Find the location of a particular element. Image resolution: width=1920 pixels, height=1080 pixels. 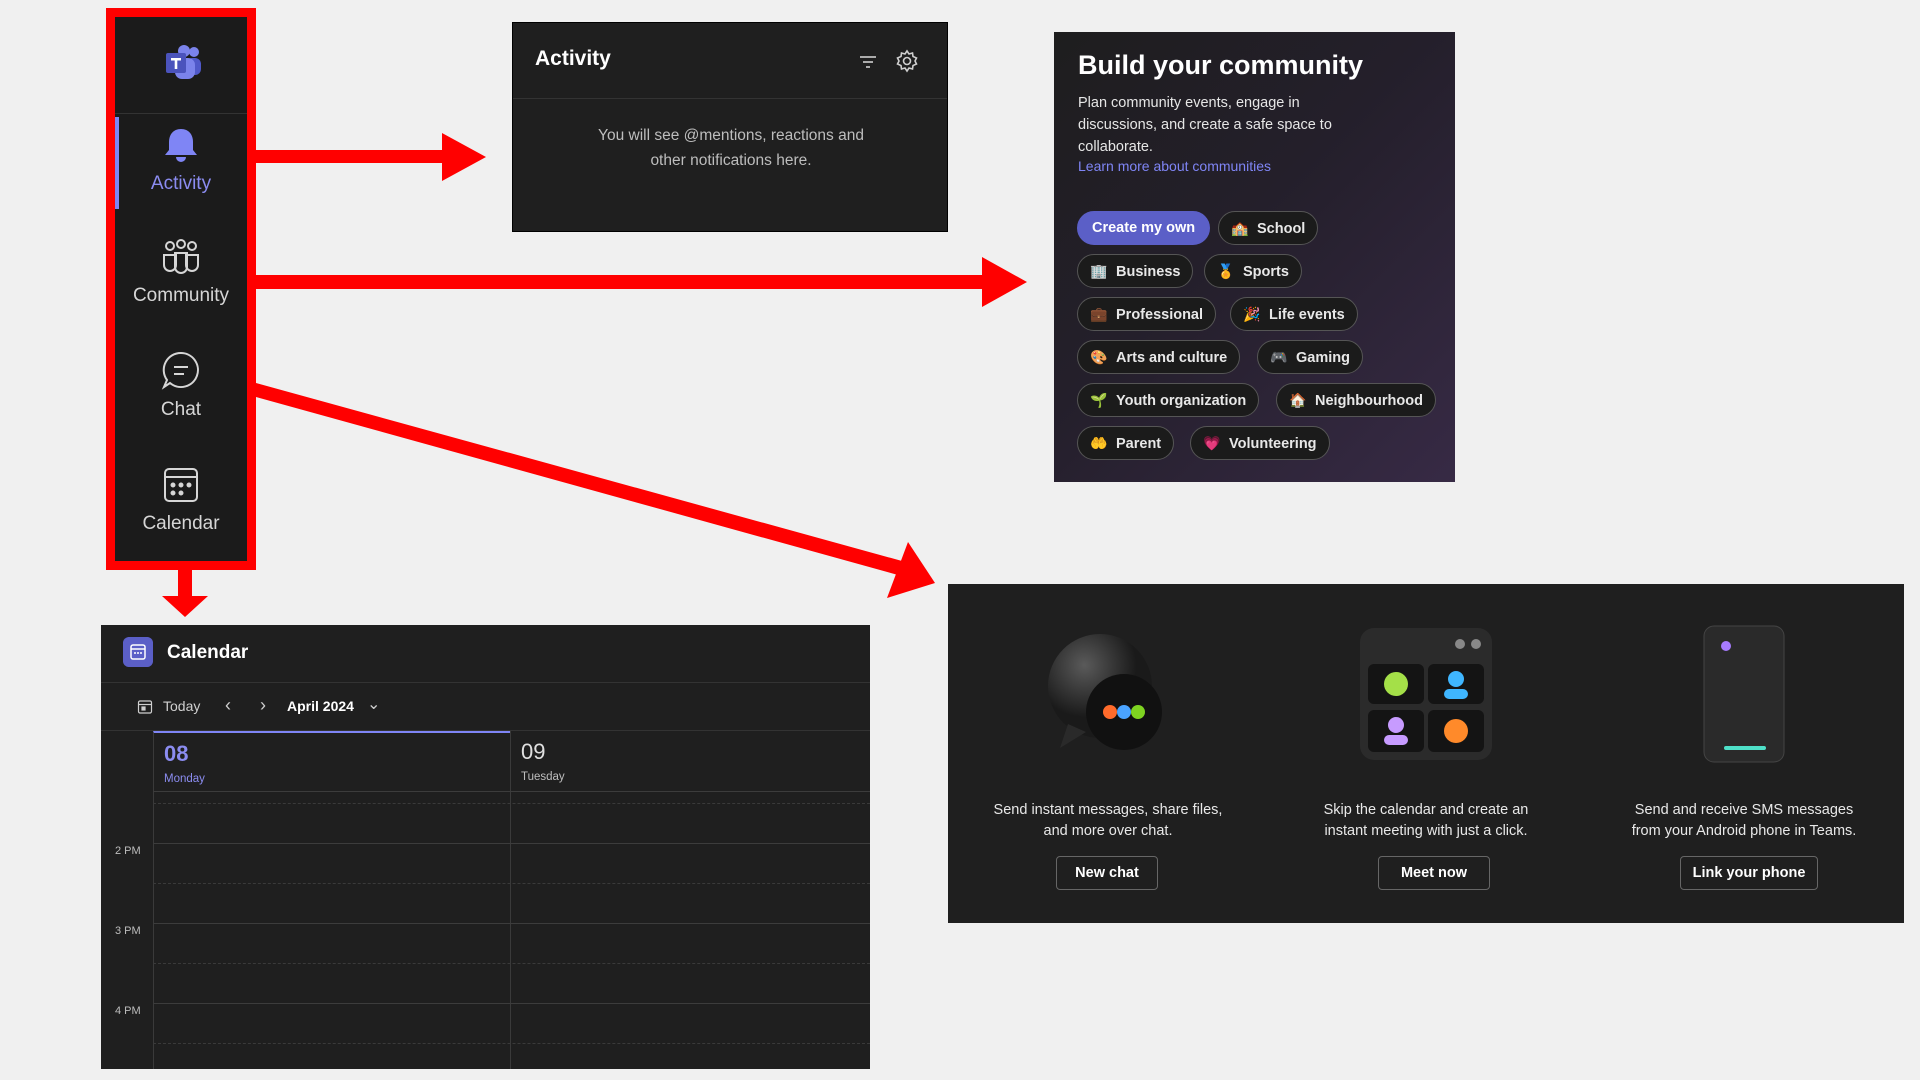

arrow-head-activity is located at coordinates (464, 157).